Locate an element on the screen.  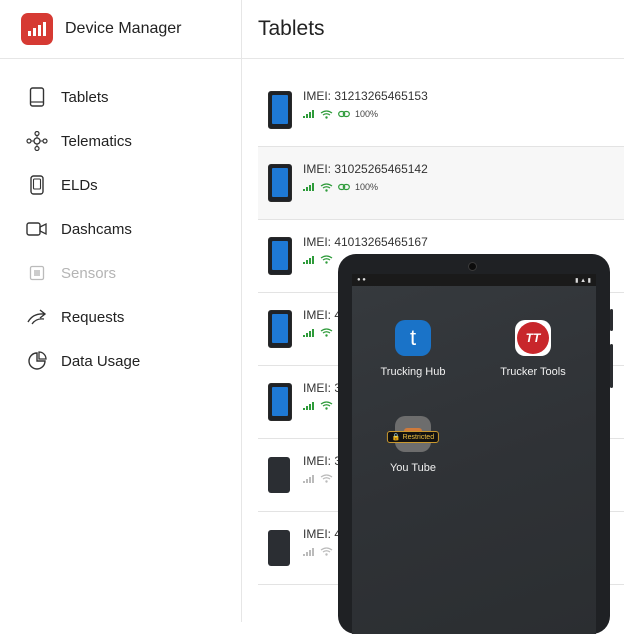
sidebar-item-label: ELDs is located at coordinates (79, 185).